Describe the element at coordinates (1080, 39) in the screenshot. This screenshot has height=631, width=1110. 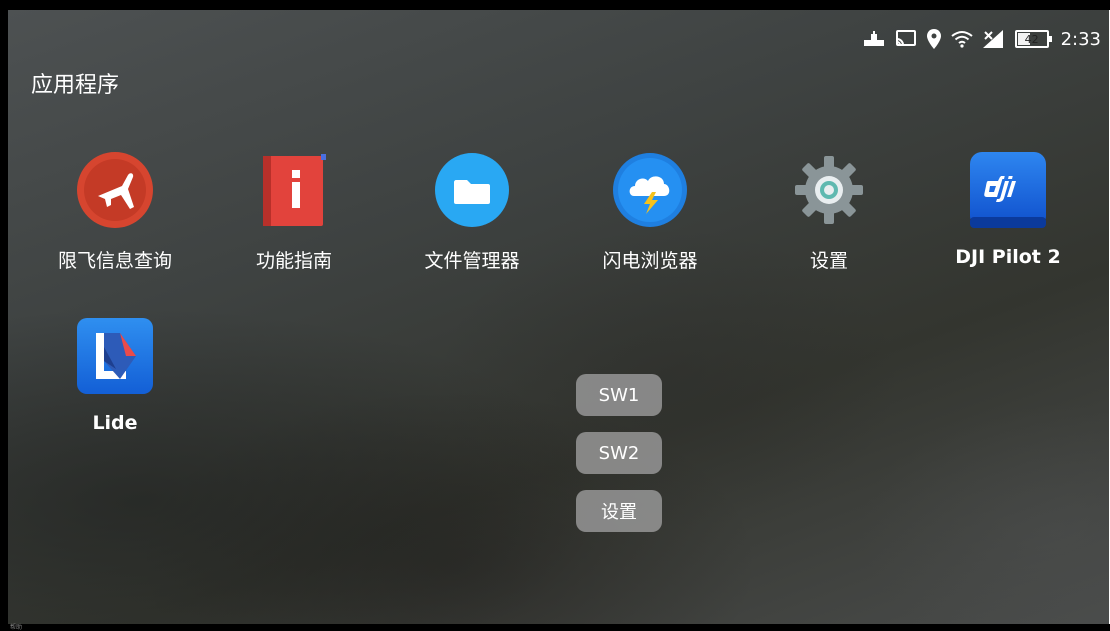
I see `clock: 2:33` at that location.